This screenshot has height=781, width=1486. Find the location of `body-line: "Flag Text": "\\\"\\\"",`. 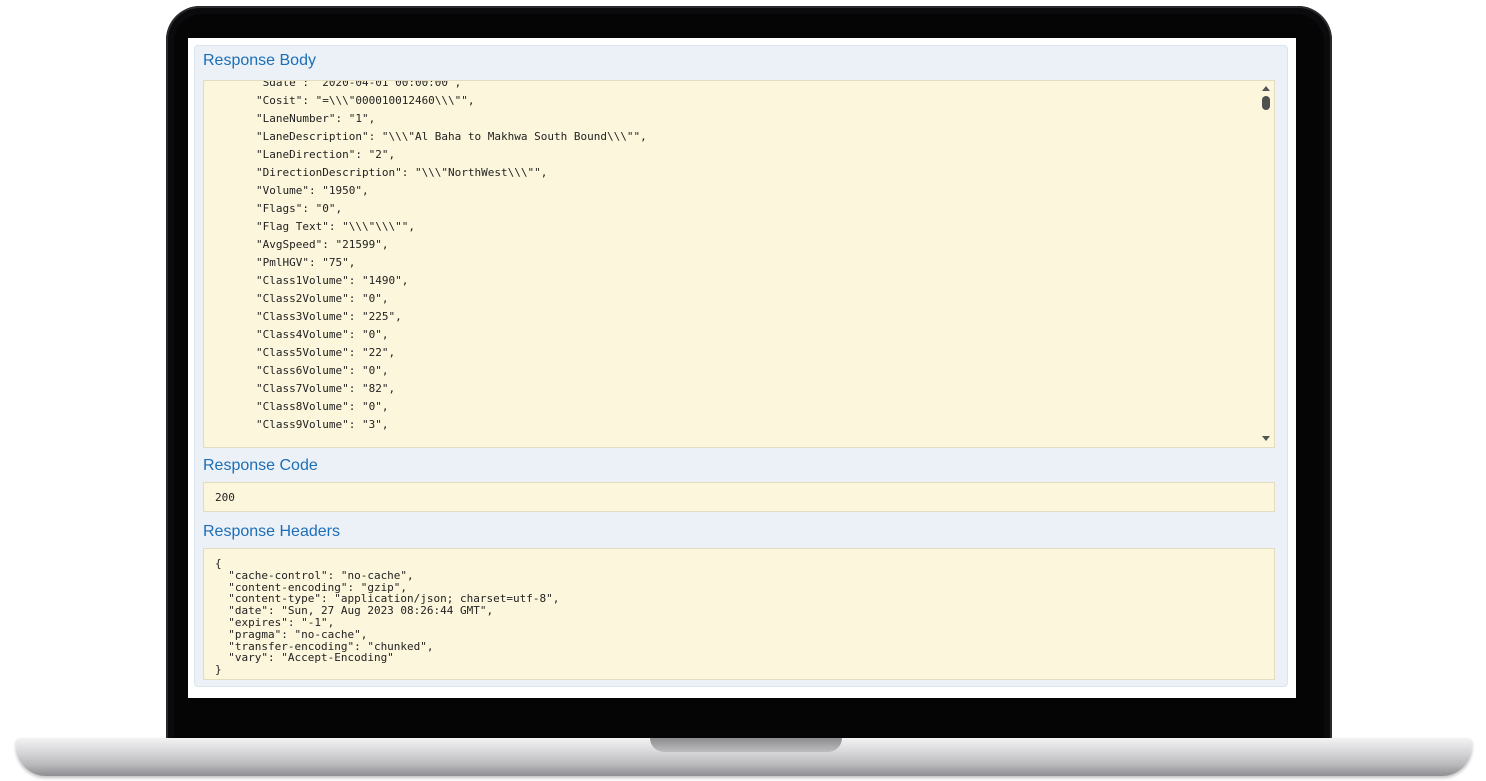

body-line: "Flag Text": "\\\"\\\"", is located at coordinates (335, 226).